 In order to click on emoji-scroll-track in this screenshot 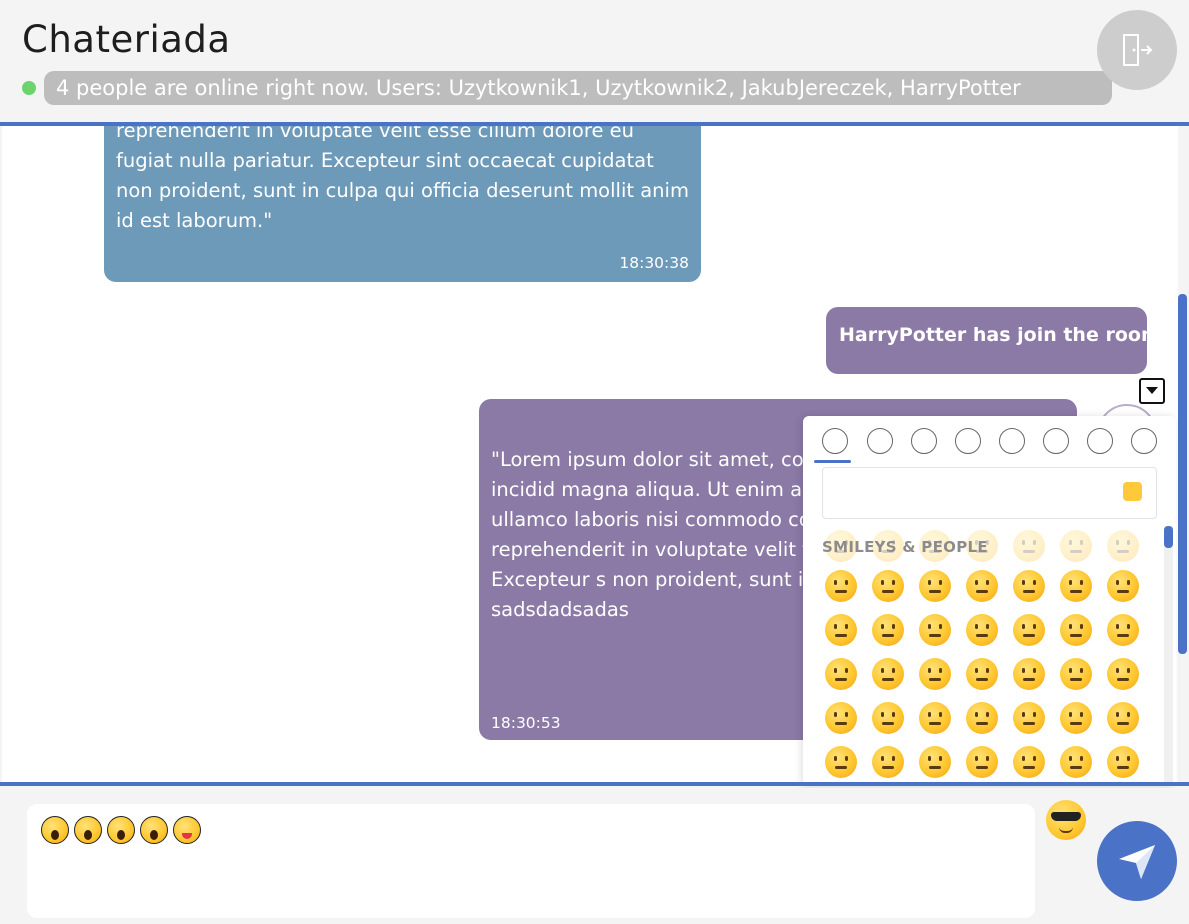, I will do `click(1168, 656)`.